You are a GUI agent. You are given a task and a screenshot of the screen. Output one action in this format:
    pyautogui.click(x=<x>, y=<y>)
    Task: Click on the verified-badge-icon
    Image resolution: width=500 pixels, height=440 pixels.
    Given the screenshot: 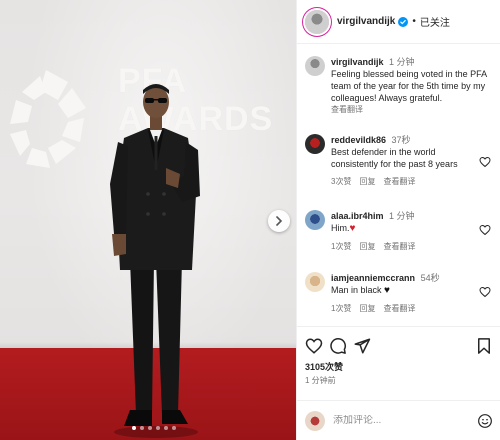 What is the action you would take?
    pyautogui.click(x=403, y=21)
    